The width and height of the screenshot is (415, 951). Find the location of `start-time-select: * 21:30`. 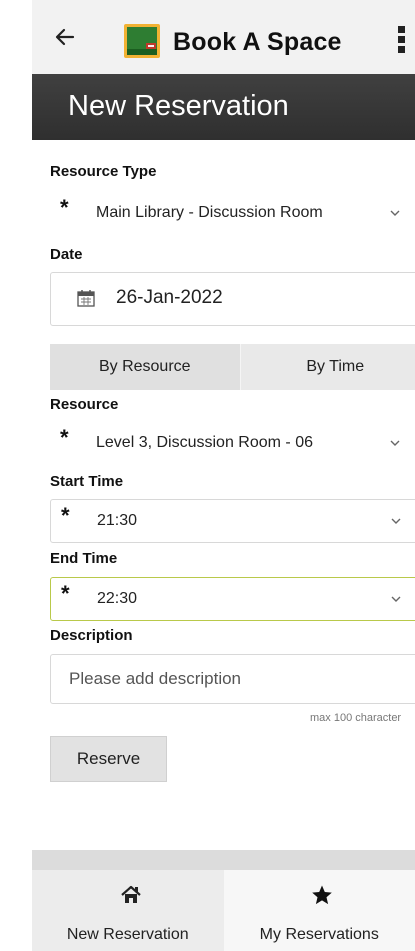

start-time-select: * 21:30 is located at coordinates (232, 521).